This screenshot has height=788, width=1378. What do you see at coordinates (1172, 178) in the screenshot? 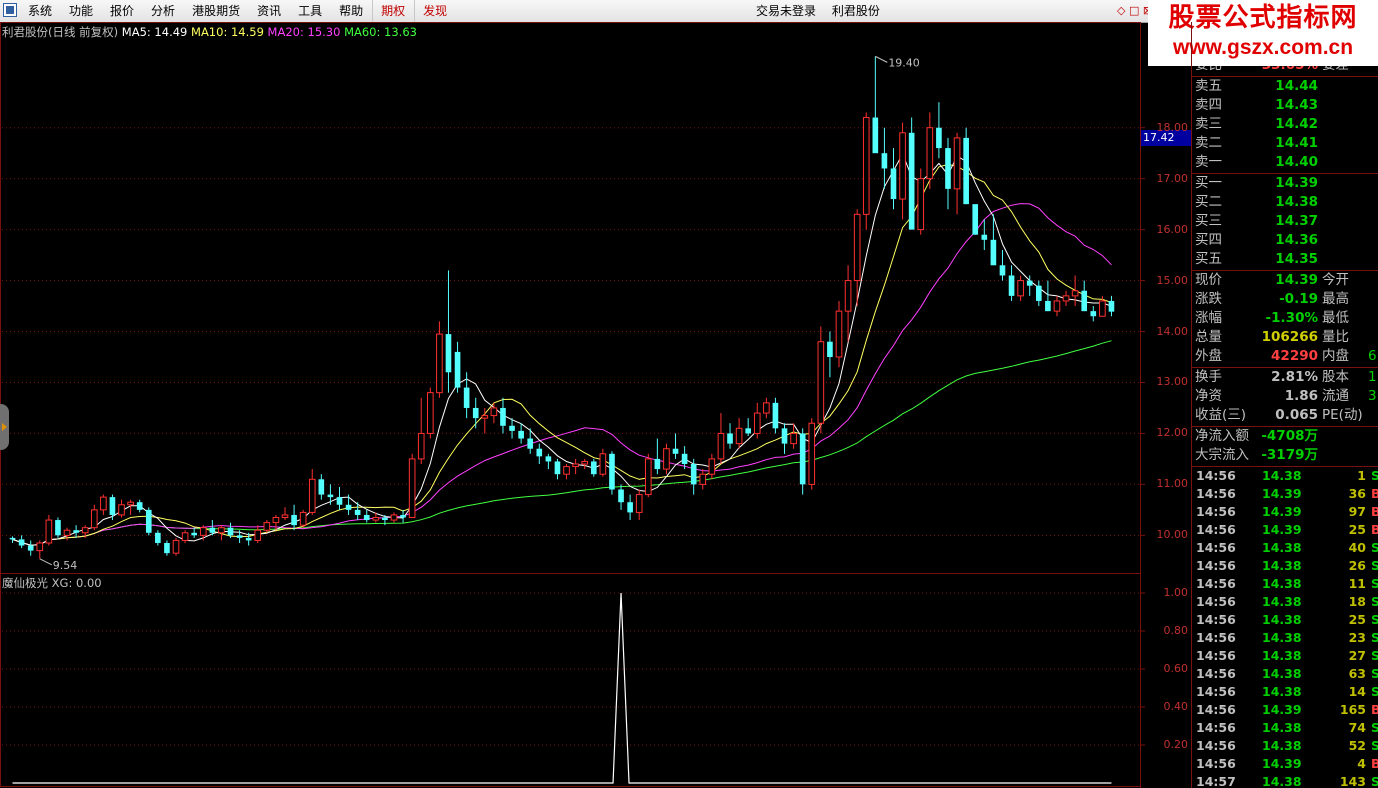
I see `y-tick-label: 17.00` at bounding box center [1172, 178].